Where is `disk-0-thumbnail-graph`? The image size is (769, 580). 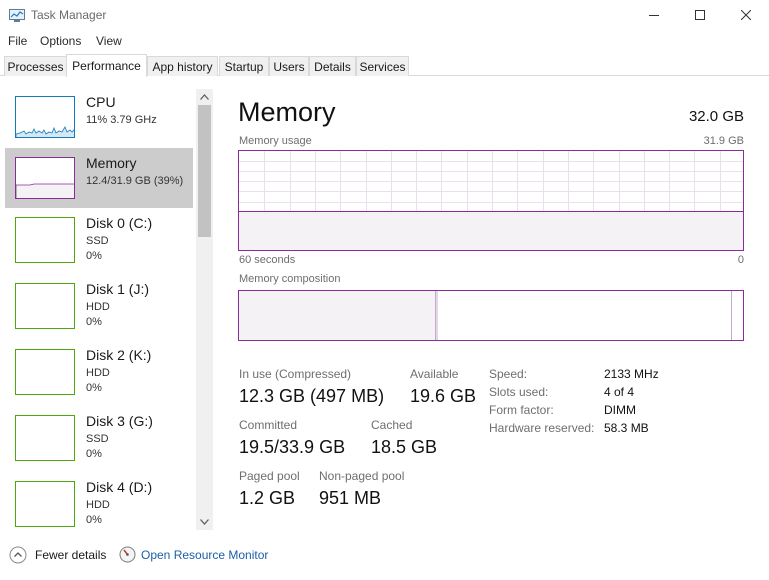
disk-0-thumbnail-graph is located at coordinates (45, 240).